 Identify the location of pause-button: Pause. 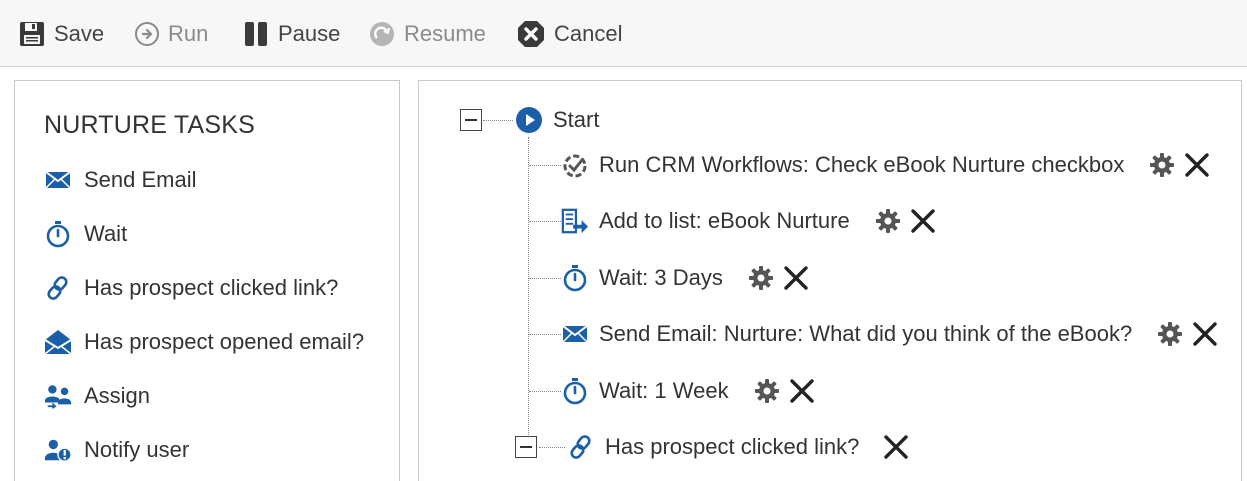
(291, 34).